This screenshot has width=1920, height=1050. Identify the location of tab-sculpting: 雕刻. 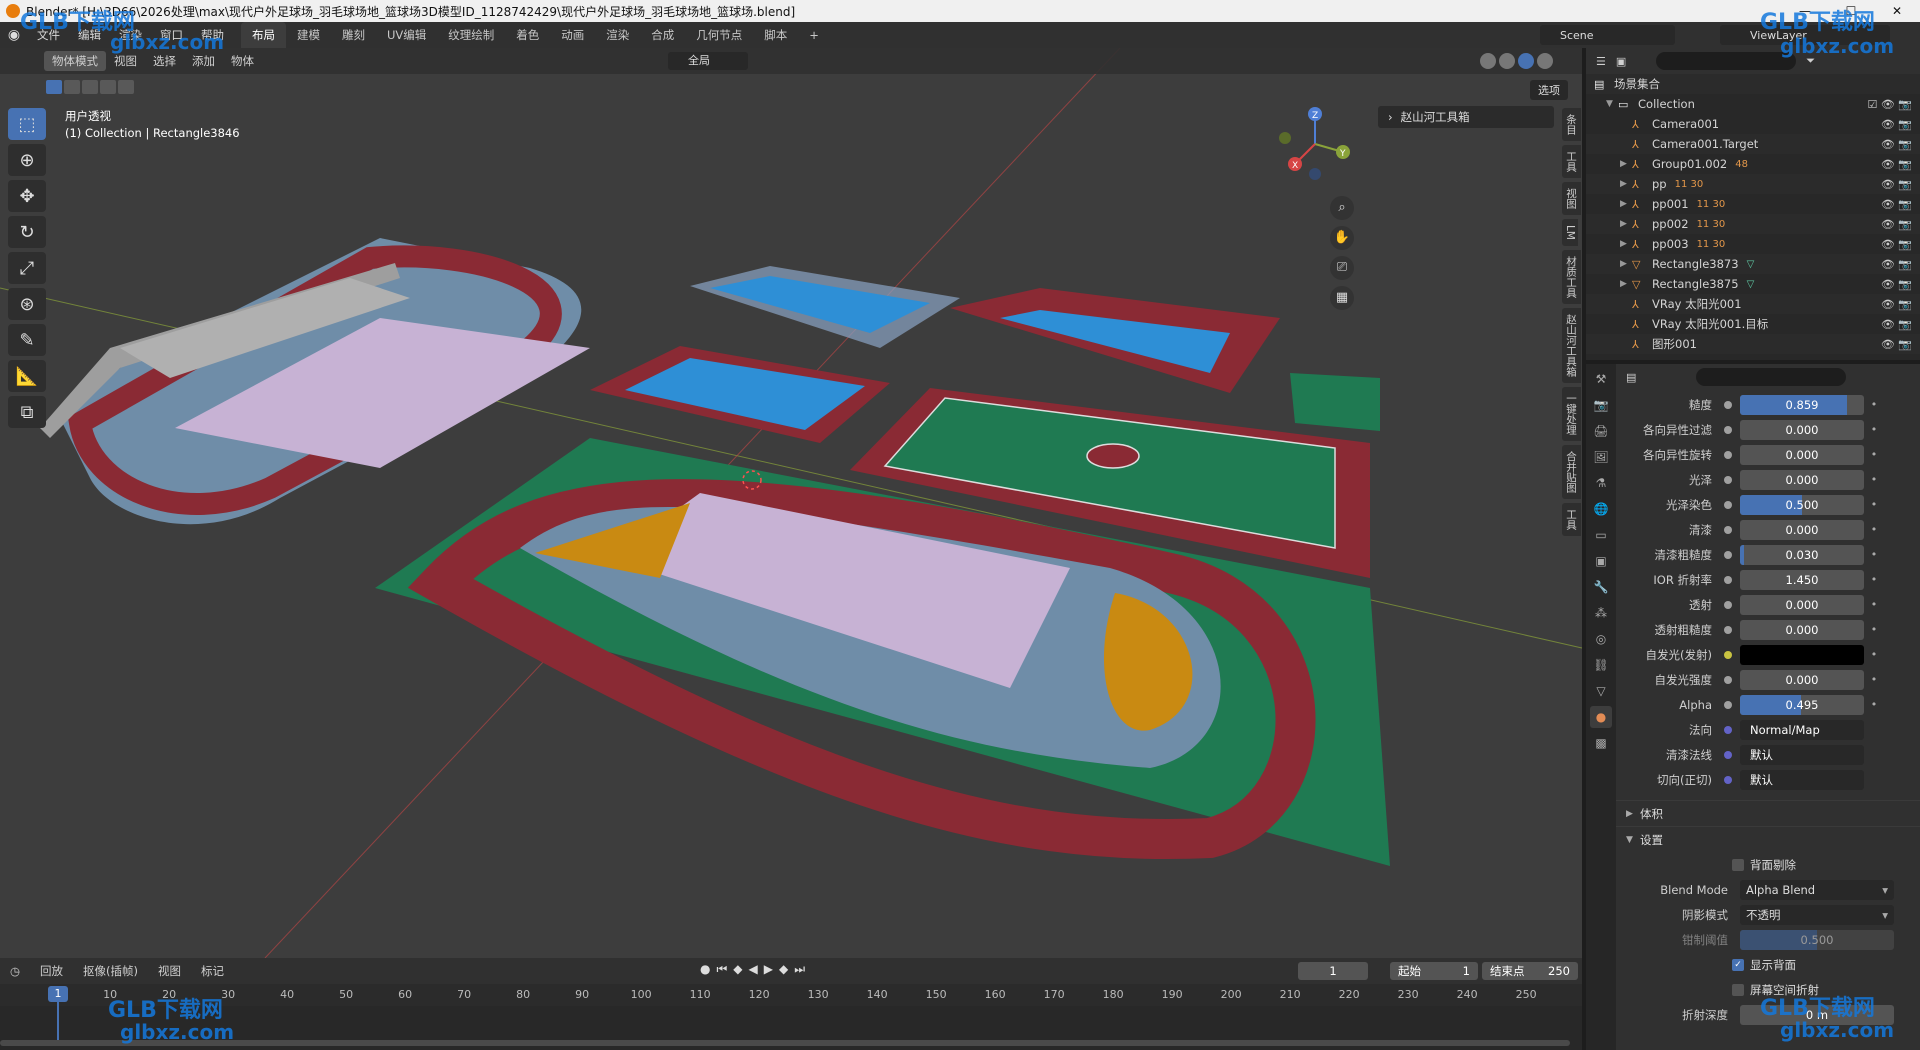
(353, 35).